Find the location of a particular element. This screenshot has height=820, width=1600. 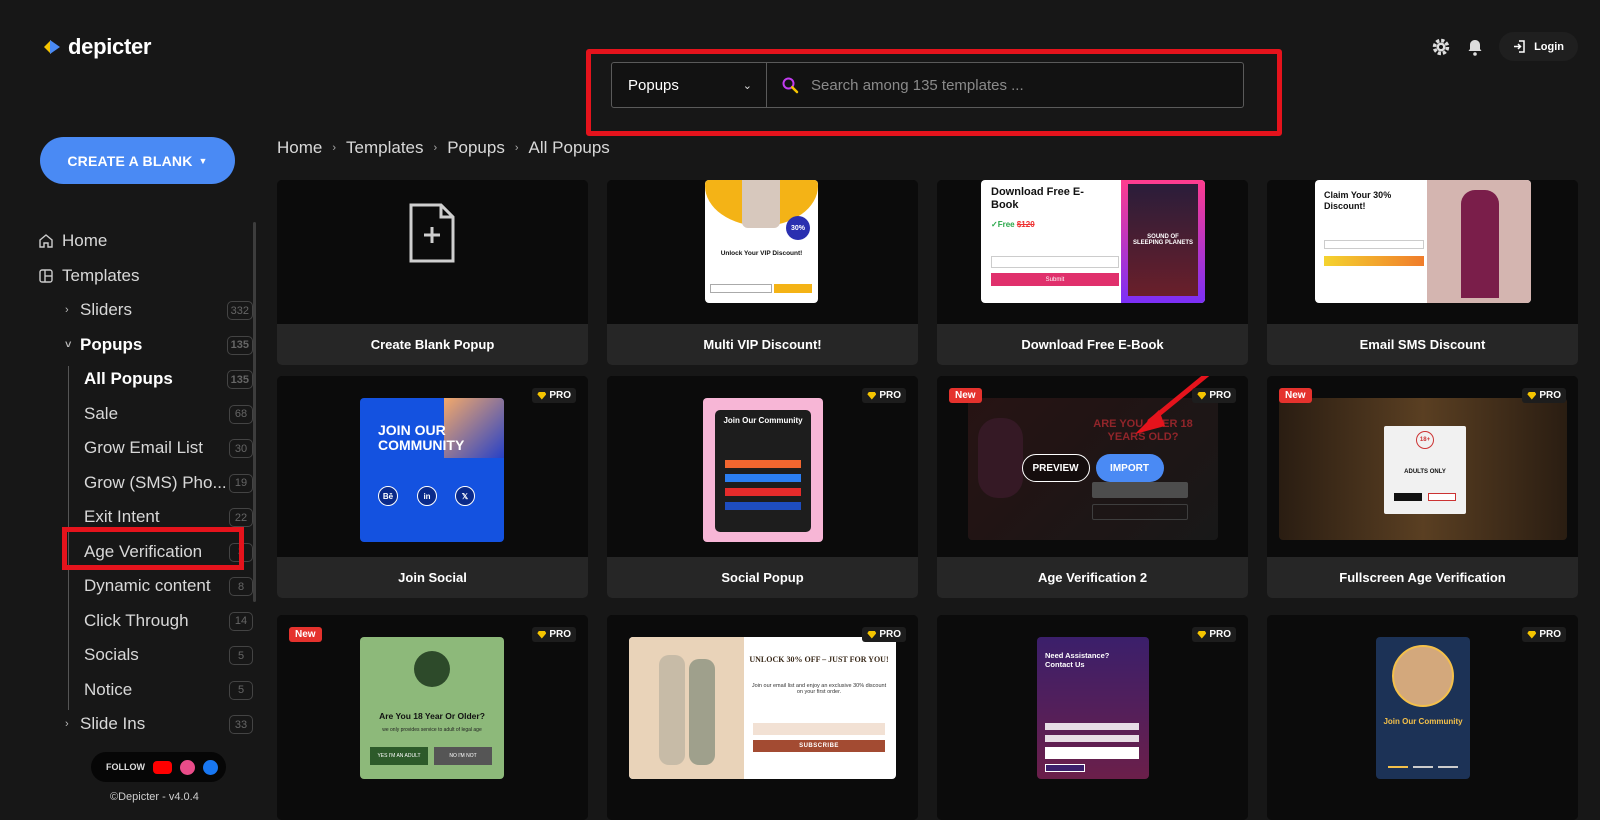

thumb-yes-button: YES I'M AN ADULT is located at coordinates (399, 756).